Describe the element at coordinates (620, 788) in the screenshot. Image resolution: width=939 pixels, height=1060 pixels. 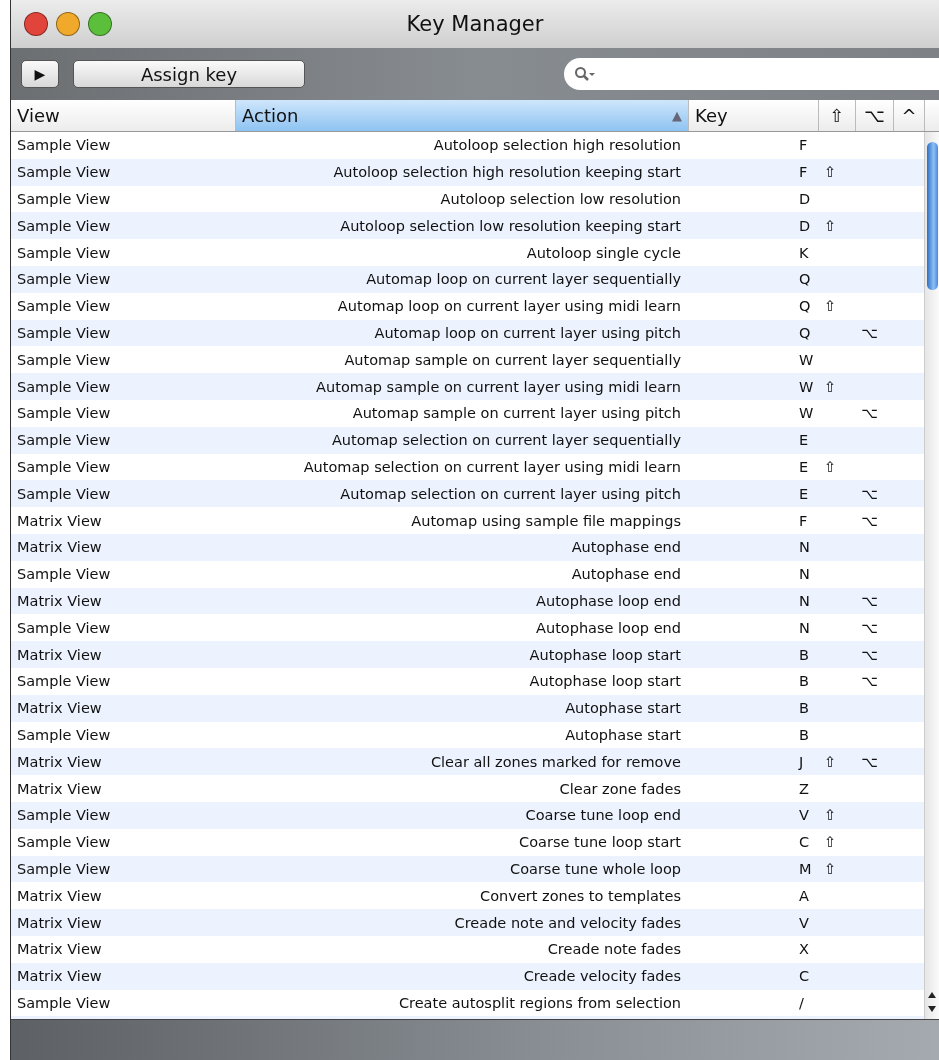
I see `table-cell-text: Clear zone fades` at that location.